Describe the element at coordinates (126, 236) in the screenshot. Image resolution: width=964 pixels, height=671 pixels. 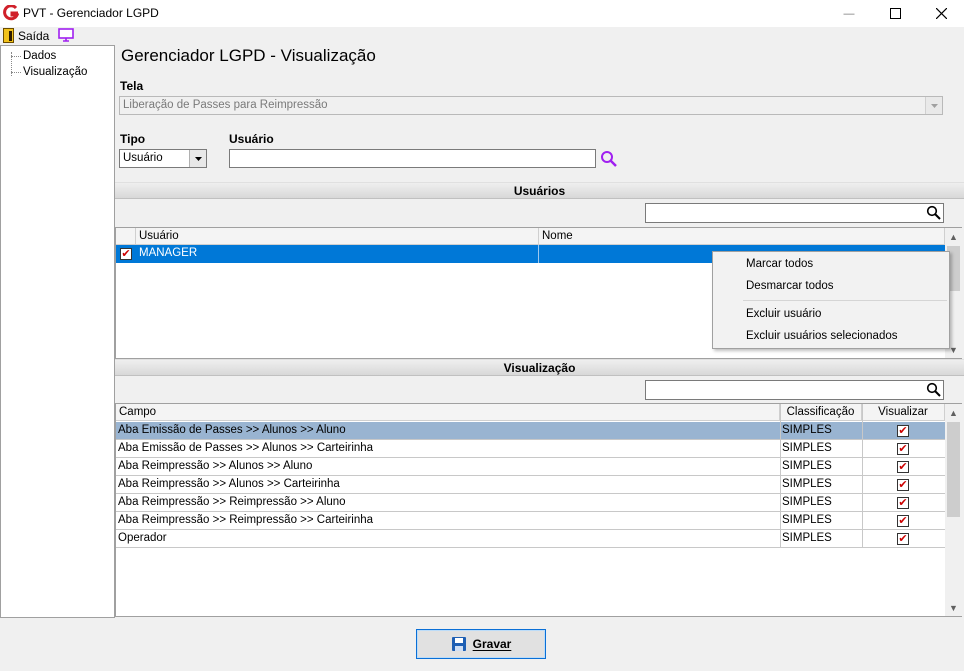
I see `grid-header-check` at that location.